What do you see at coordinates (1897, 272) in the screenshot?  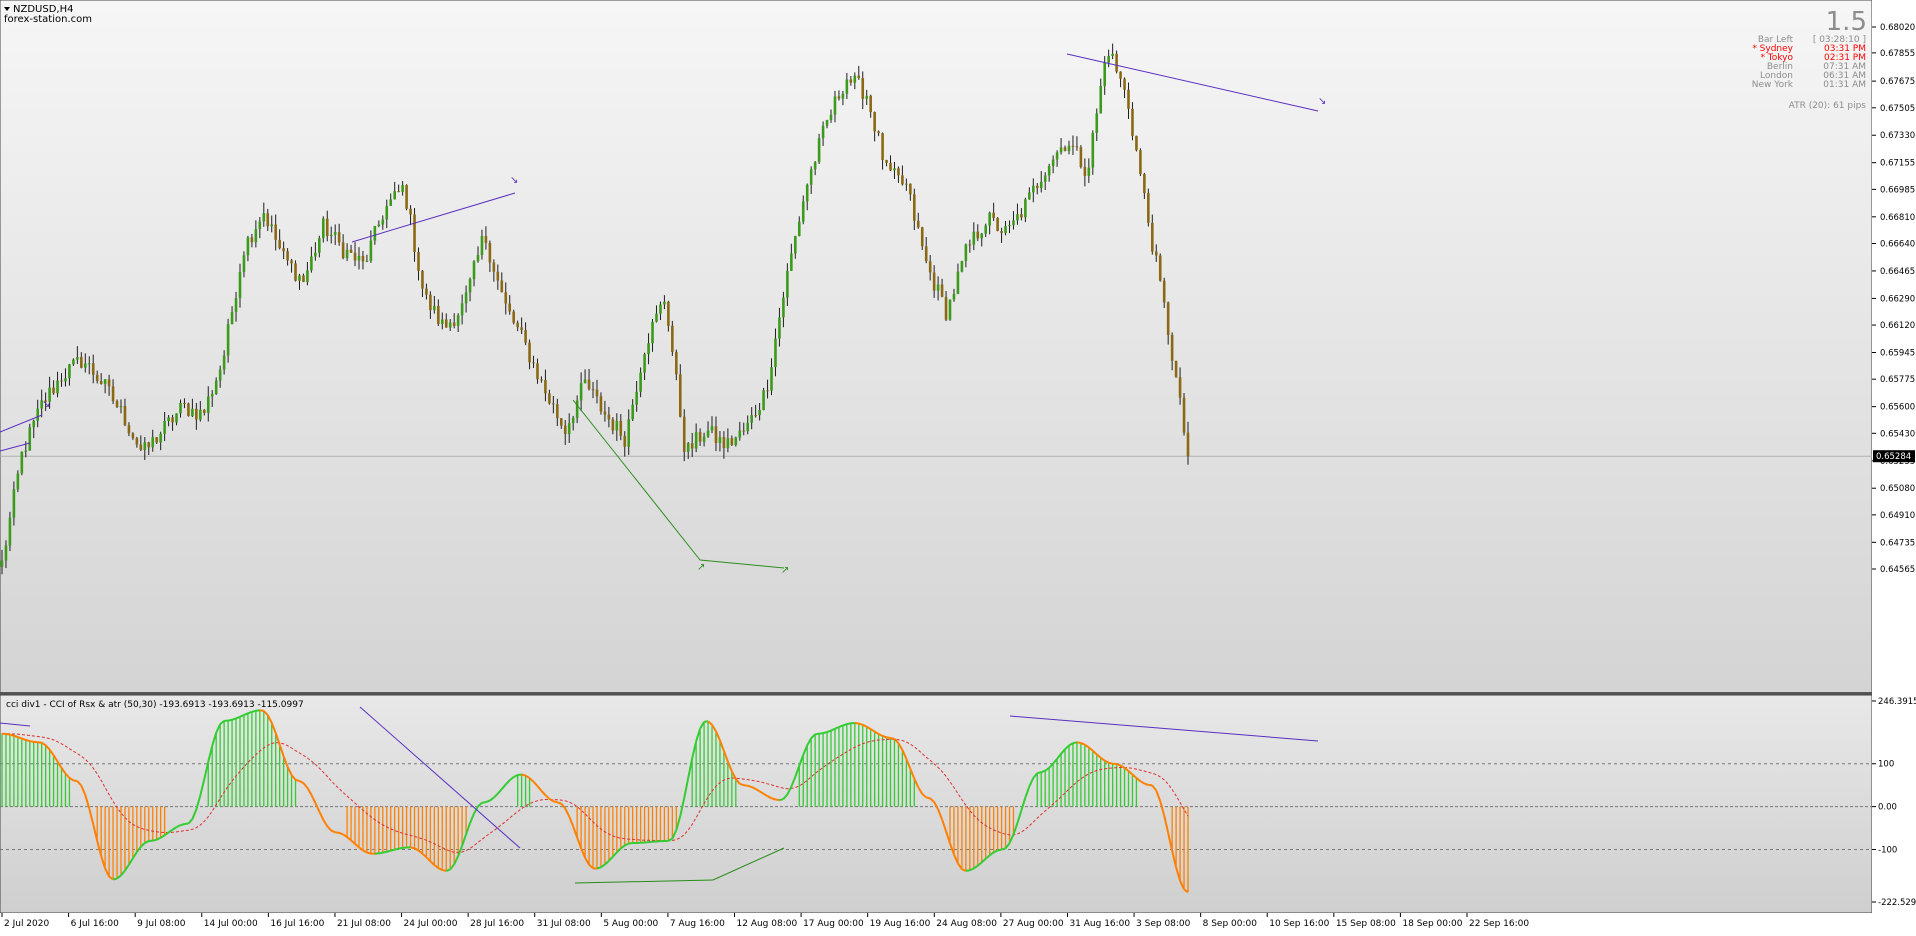 I see `price-tick-label: 0.66465` at bounding box center [1897, 272].